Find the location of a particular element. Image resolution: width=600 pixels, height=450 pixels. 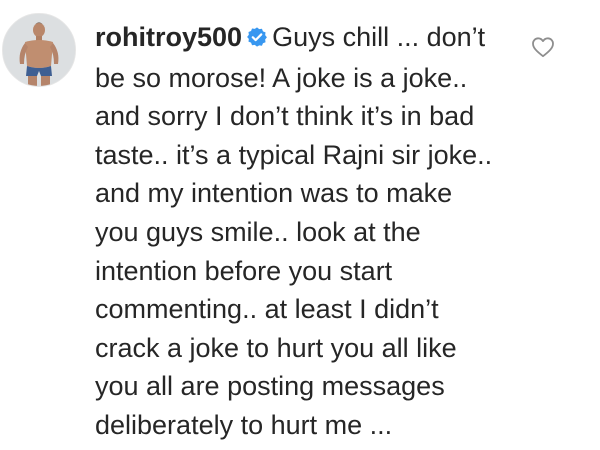

comment-line: rohitroy500 Guys chill ... don’t is located at coordinates (305, 38).